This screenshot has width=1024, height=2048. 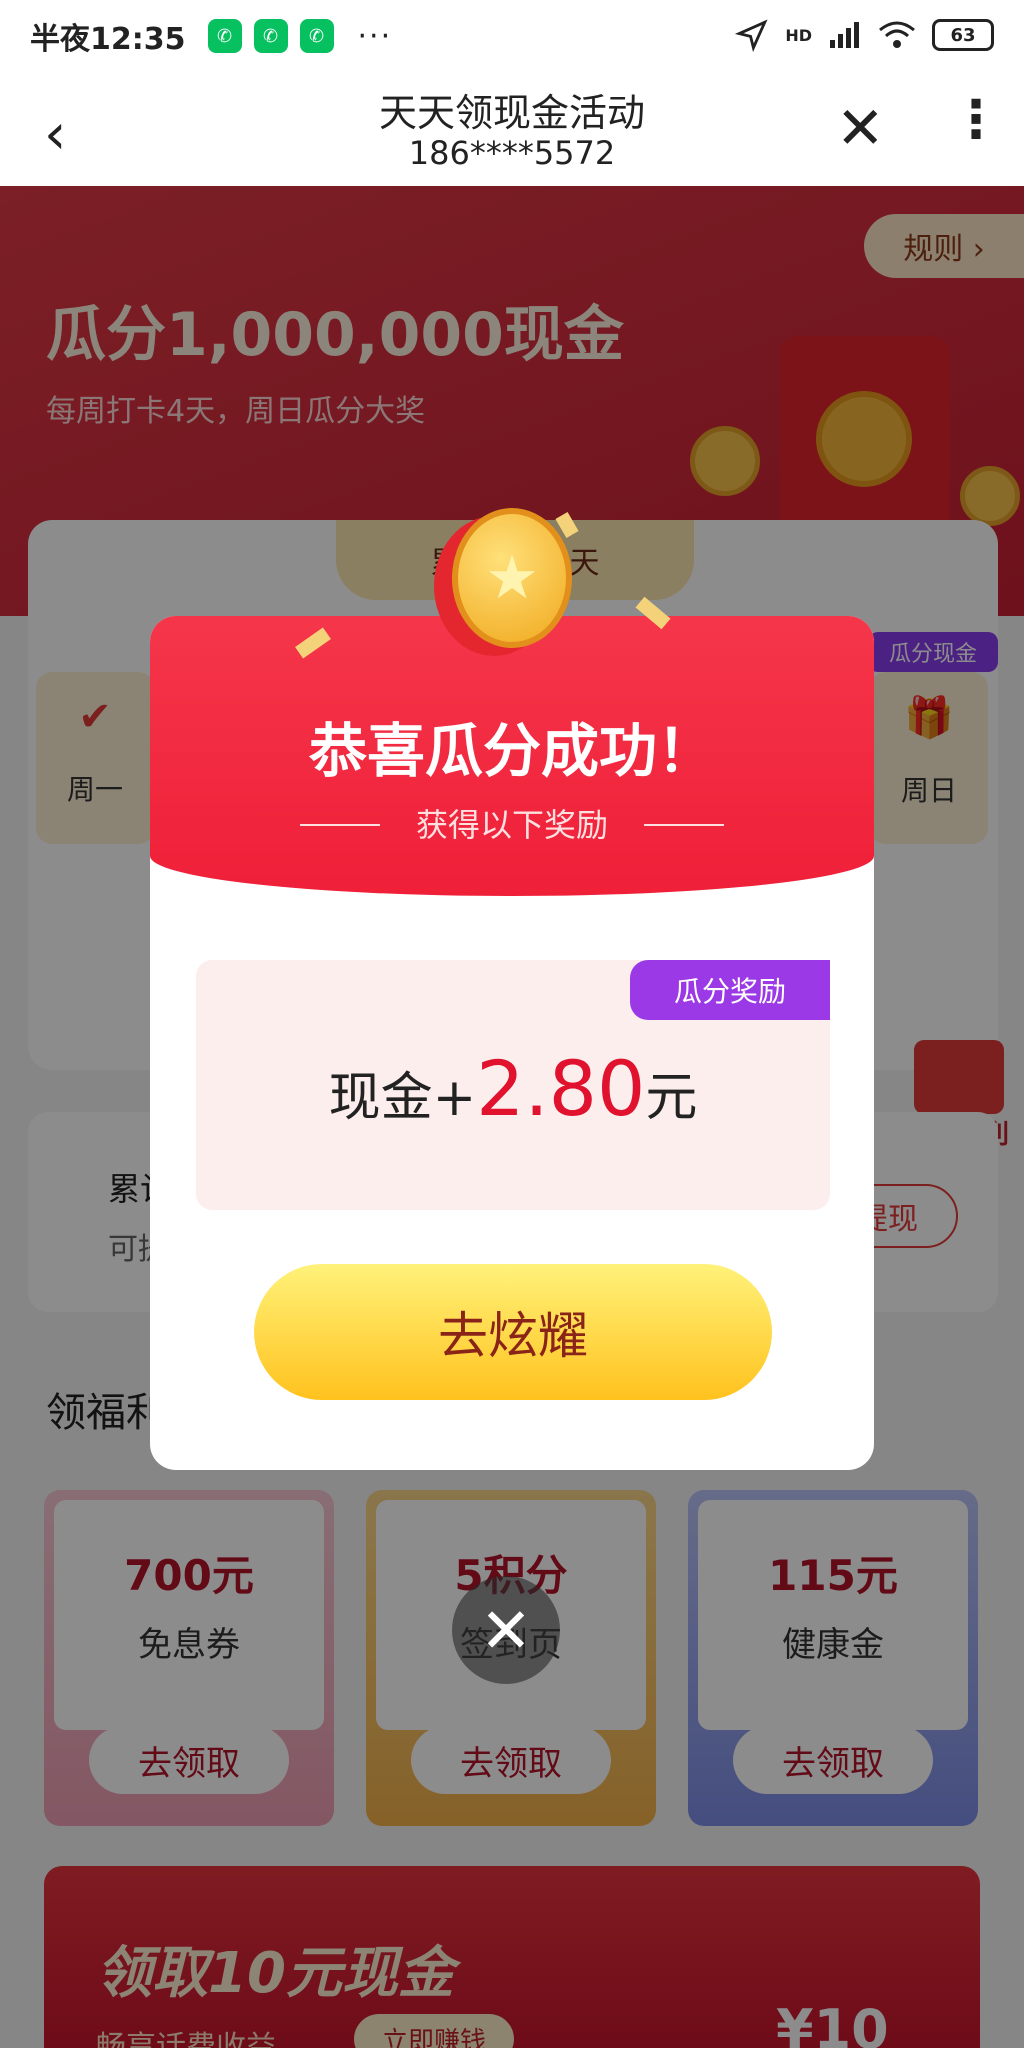 I want to click on modal-header: 恭喜瓜分成功！ 获得以下奖励, so click(x=512, y=756).